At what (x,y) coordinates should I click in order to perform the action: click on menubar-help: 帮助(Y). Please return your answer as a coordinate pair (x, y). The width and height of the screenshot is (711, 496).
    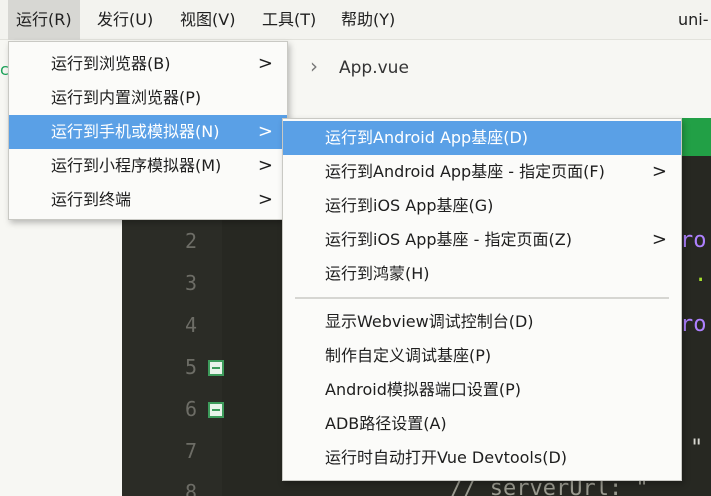
    Looking at the image, I should click on (368, 20).